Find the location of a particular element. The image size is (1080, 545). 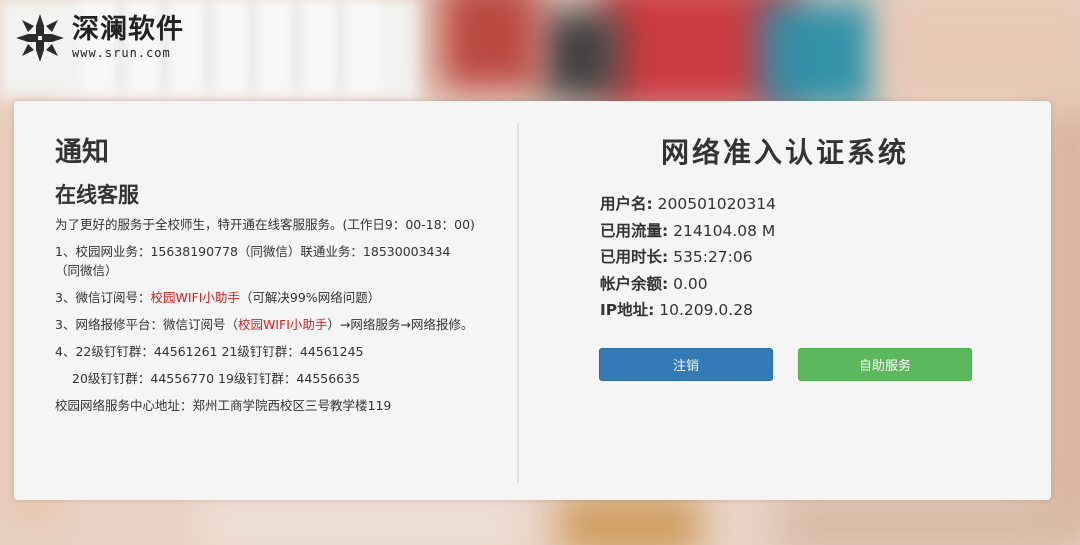

username-label: 用户名: is located at coordinates (626, 204).